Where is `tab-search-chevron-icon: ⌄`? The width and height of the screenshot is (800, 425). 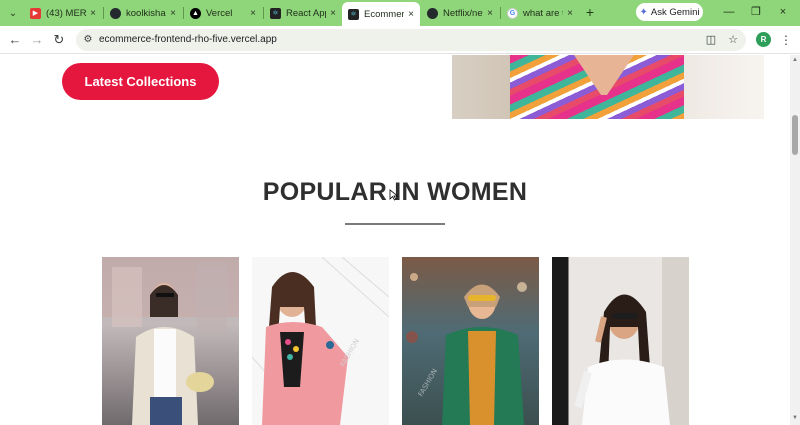
tab-search-chevron-icon: ⌄ is located at coordinates (13, 13).